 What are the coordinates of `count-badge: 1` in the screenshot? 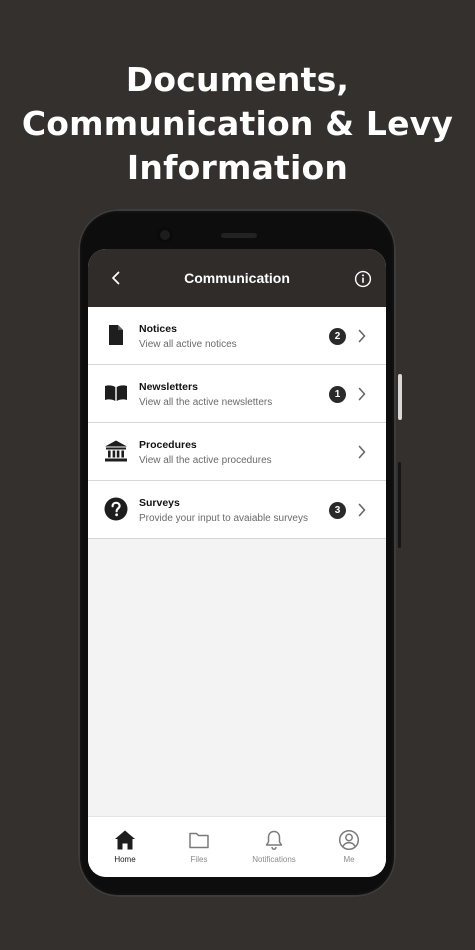 It's located at (337, 394).